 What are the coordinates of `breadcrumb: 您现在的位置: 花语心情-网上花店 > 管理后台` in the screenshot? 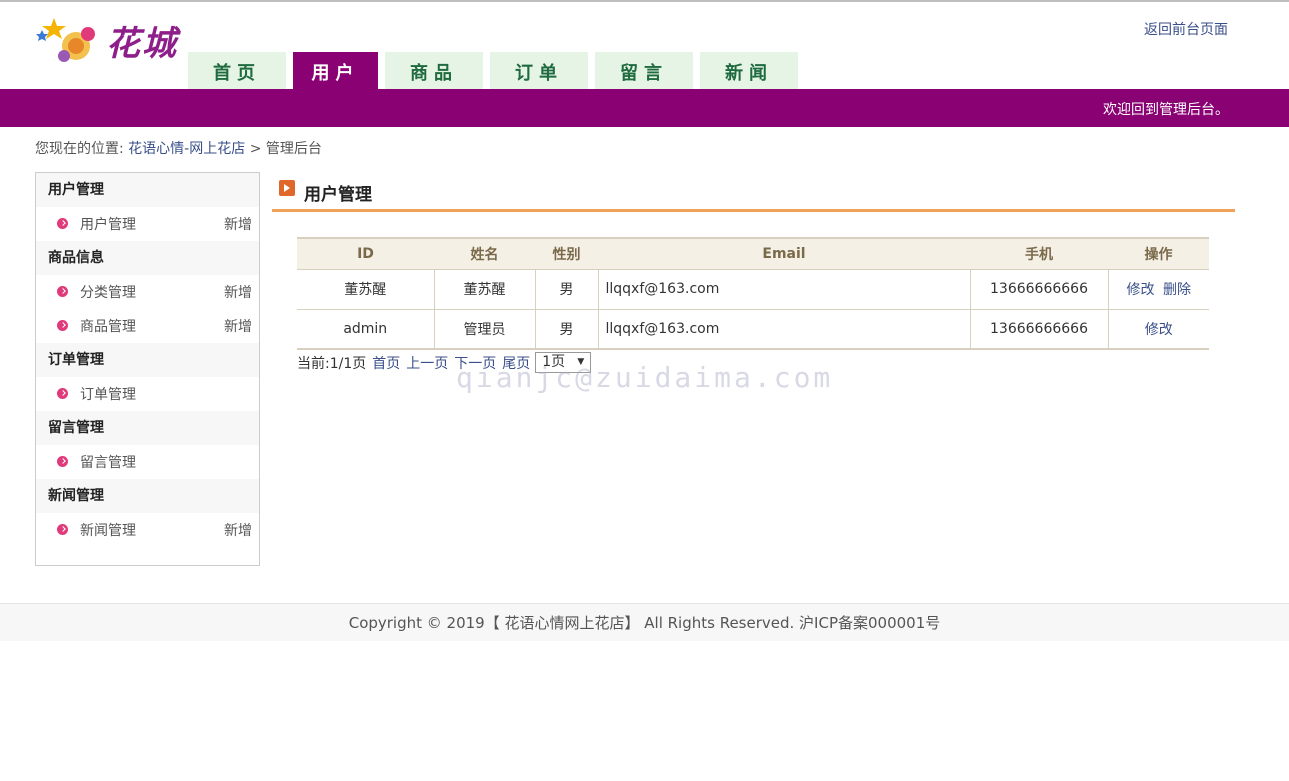 It's located at (178, 148).